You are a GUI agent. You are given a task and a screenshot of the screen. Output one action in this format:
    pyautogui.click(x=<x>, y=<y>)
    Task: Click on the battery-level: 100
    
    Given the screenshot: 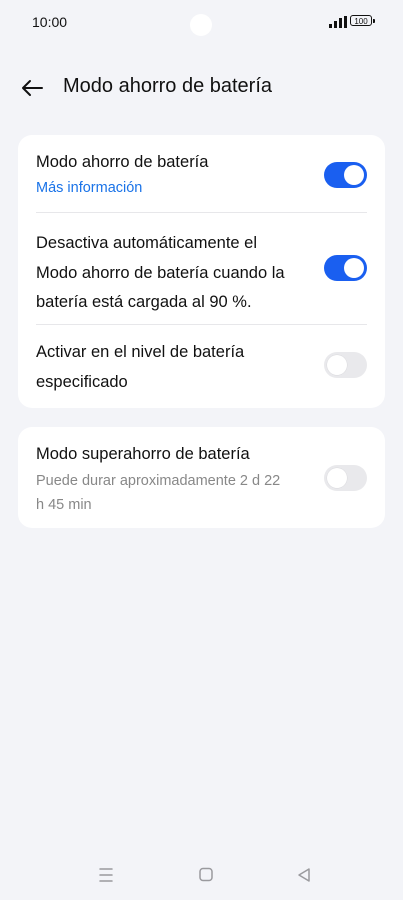 What is the action you would take?
    pyautogui.click(x=361, y=21)
    